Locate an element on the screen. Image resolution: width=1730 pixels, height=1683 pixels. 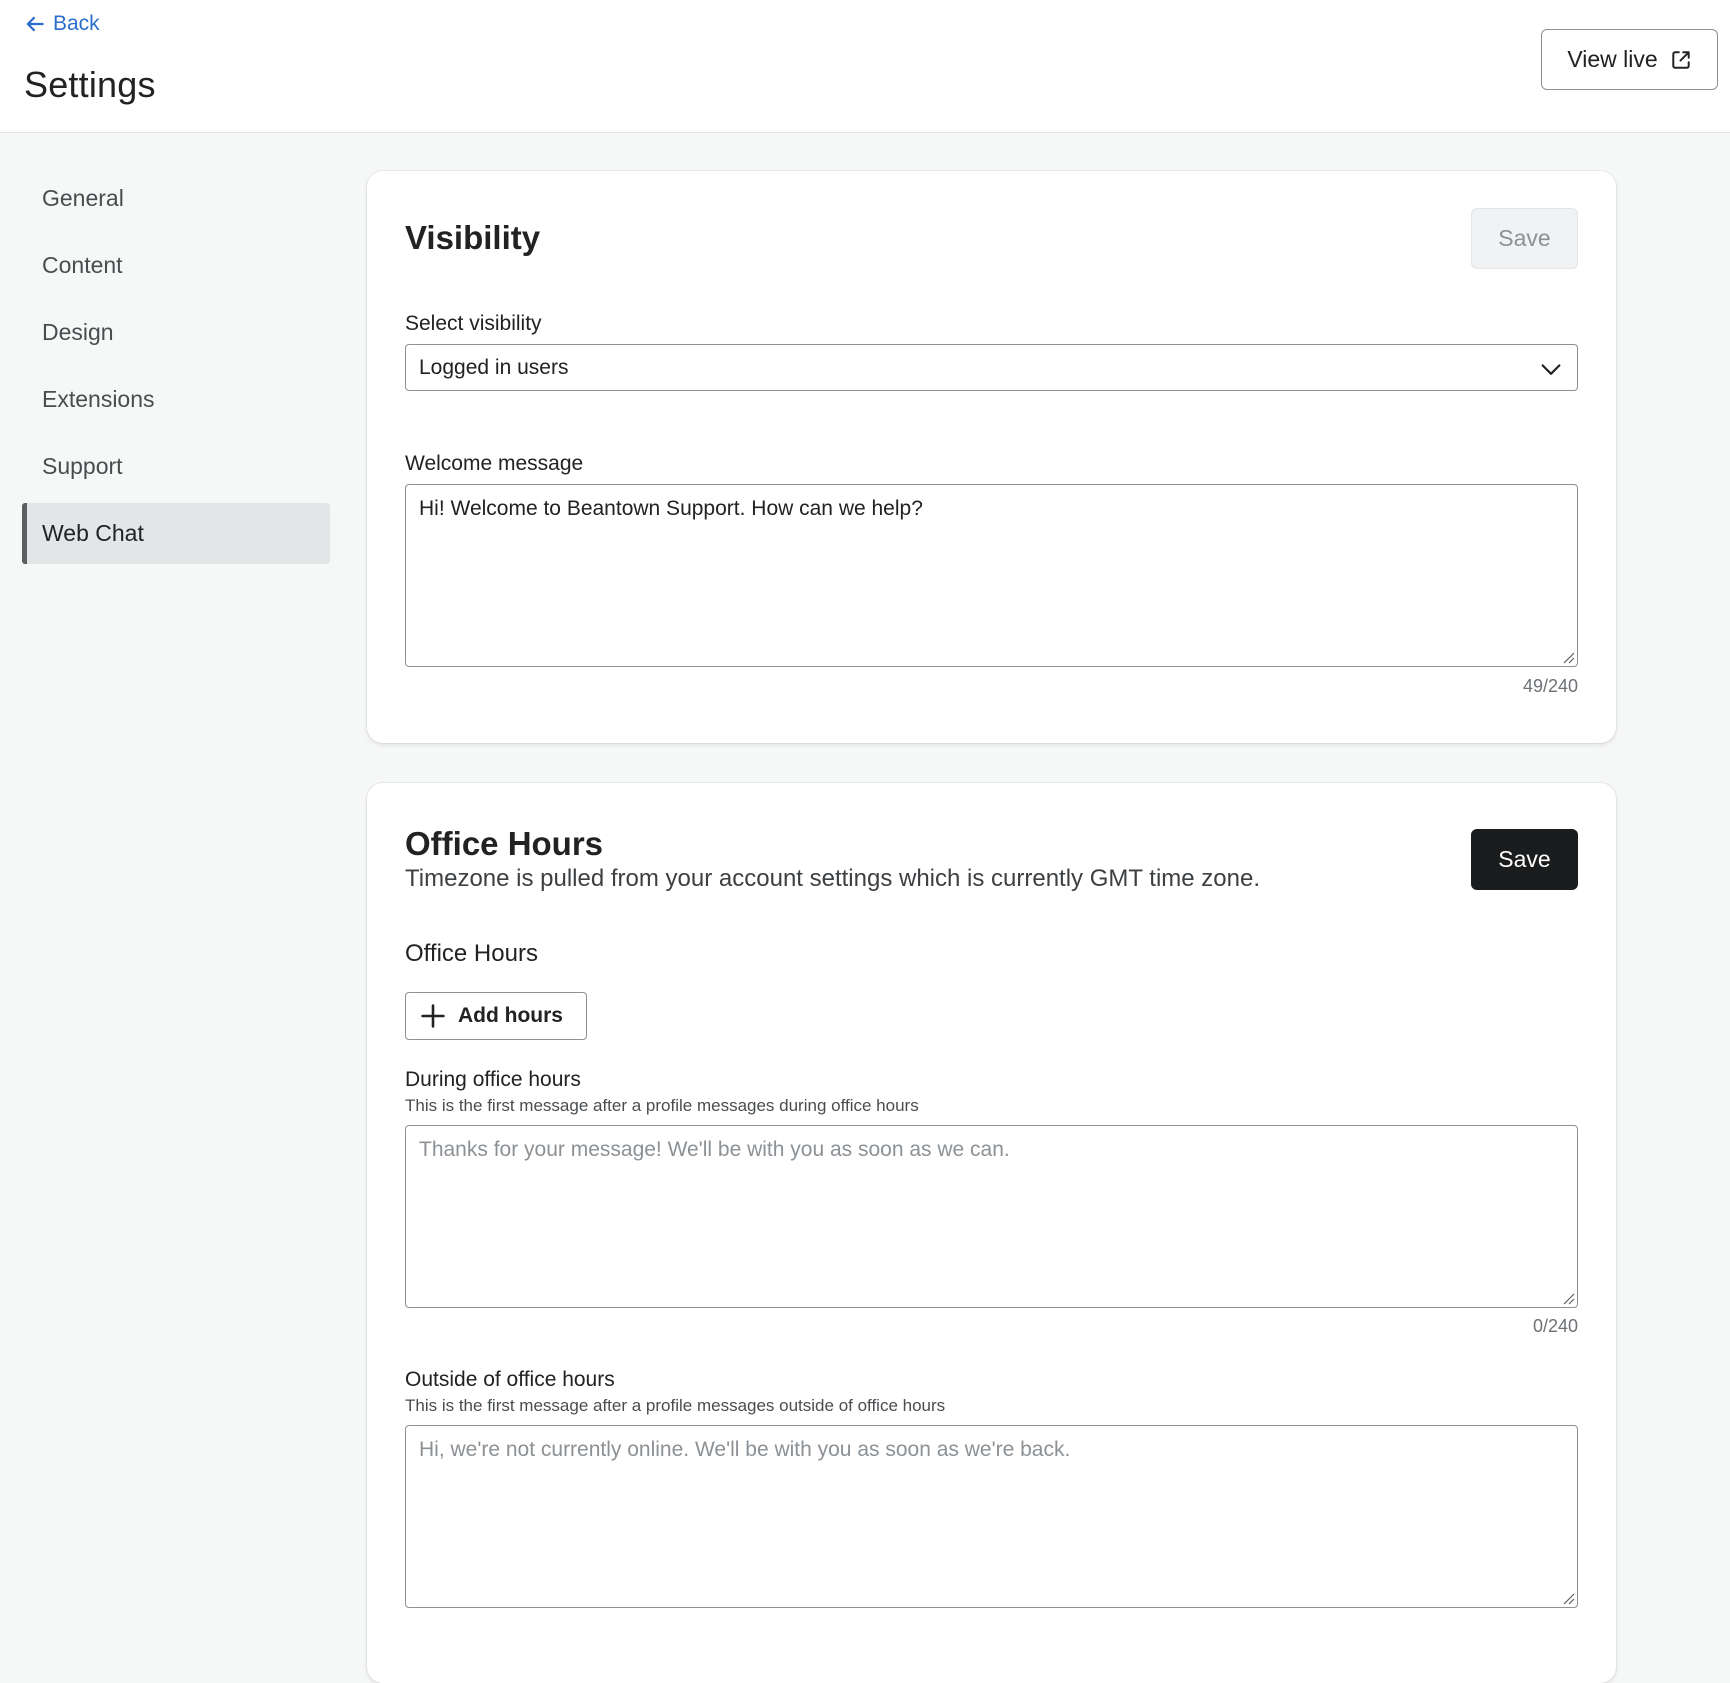
sidebar-item-support: Support is located at coordinates (176, 466).